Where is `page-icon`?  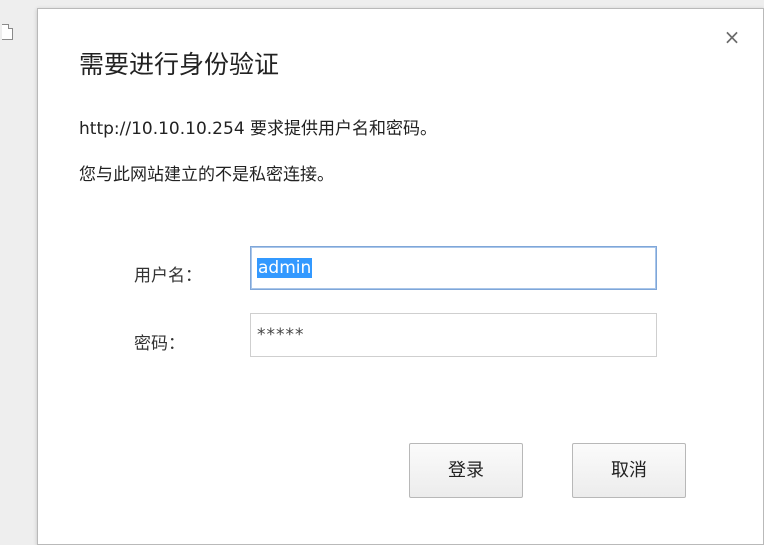
page-icon is located at coordinates (7, 32).